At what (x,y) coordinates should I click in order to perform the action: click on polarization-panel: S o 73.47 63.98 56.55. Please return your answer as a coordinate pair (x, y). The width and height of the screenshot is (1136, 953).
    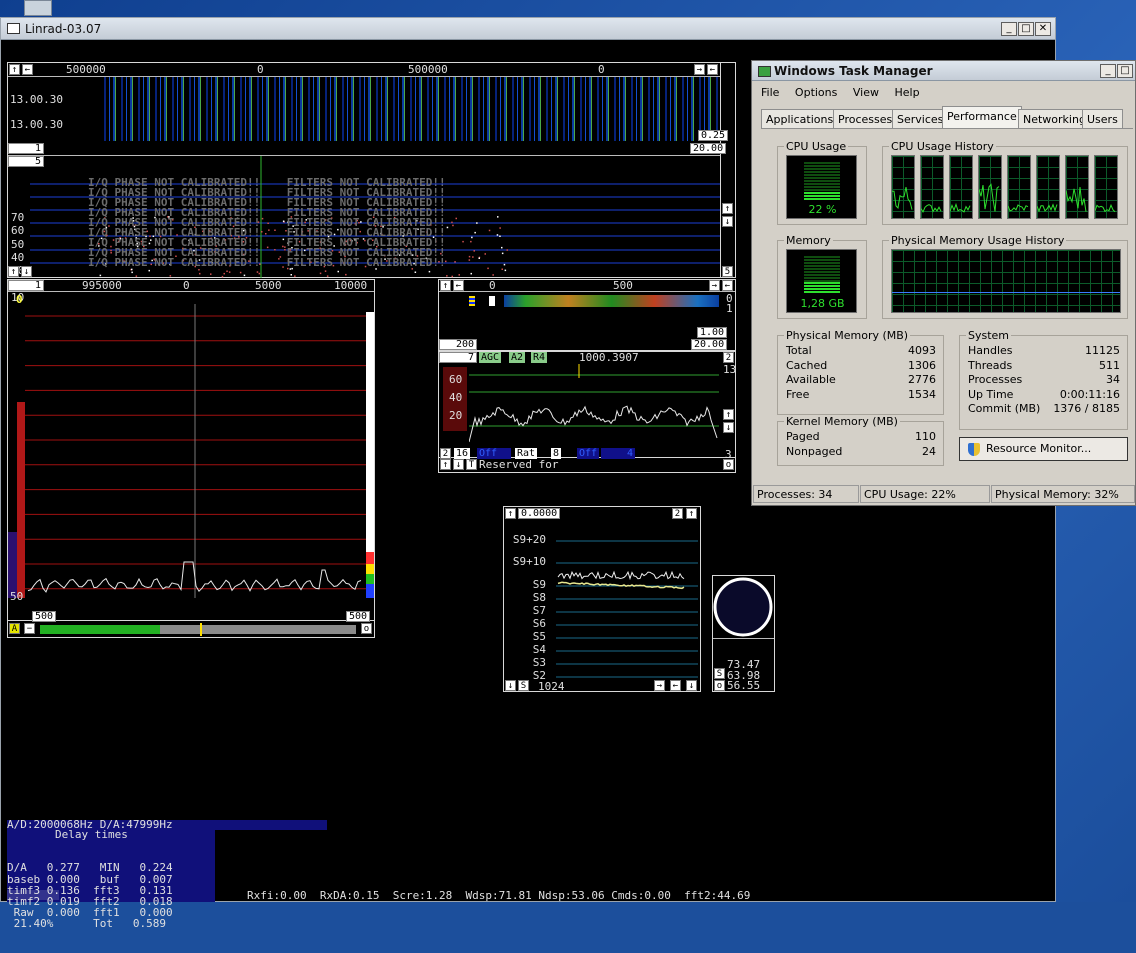
    Looking at the image, I should click on (743, 633).